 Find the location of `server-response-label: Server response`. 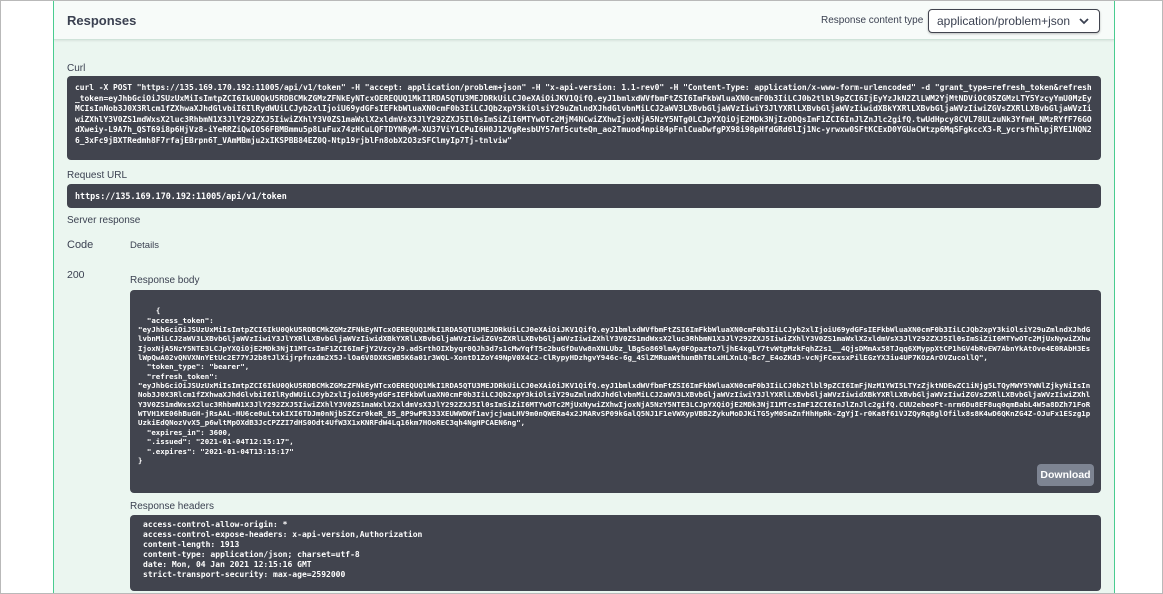

server-response-label: Server response is located at coordinates (104, 220).